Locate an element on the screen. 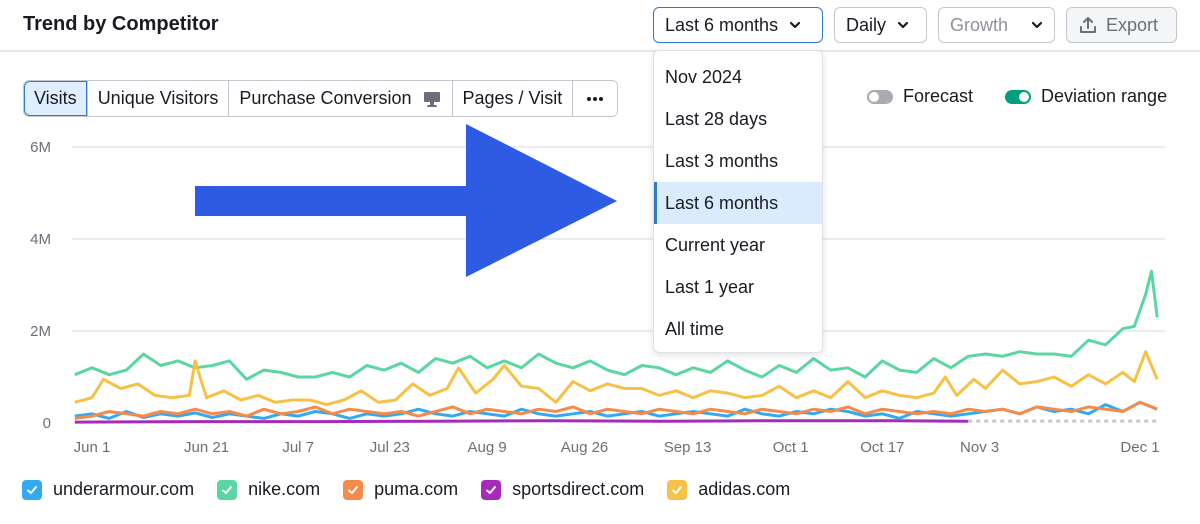 The image size is (1200, 524). x-tick-label: Dec 1 is located at coordinates (1139, 447).